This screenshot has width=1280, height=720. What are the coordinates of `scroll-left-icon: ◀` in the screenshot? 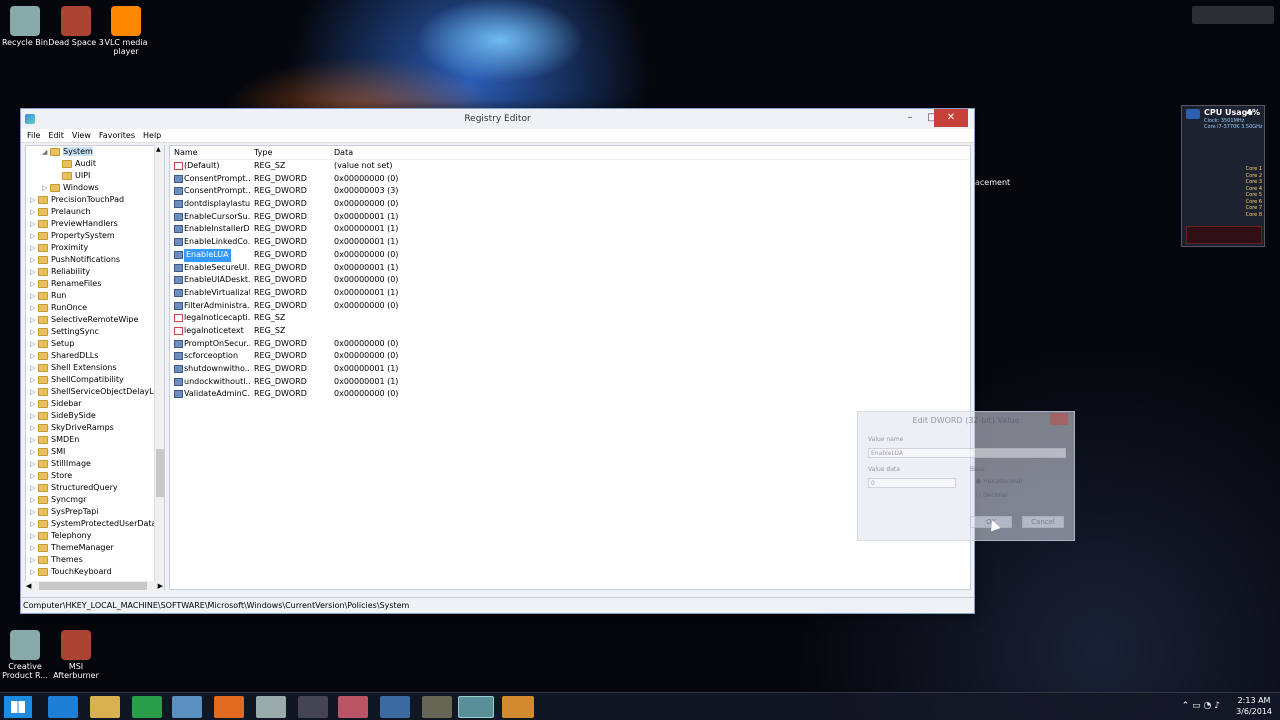 It's located at (28, 586).